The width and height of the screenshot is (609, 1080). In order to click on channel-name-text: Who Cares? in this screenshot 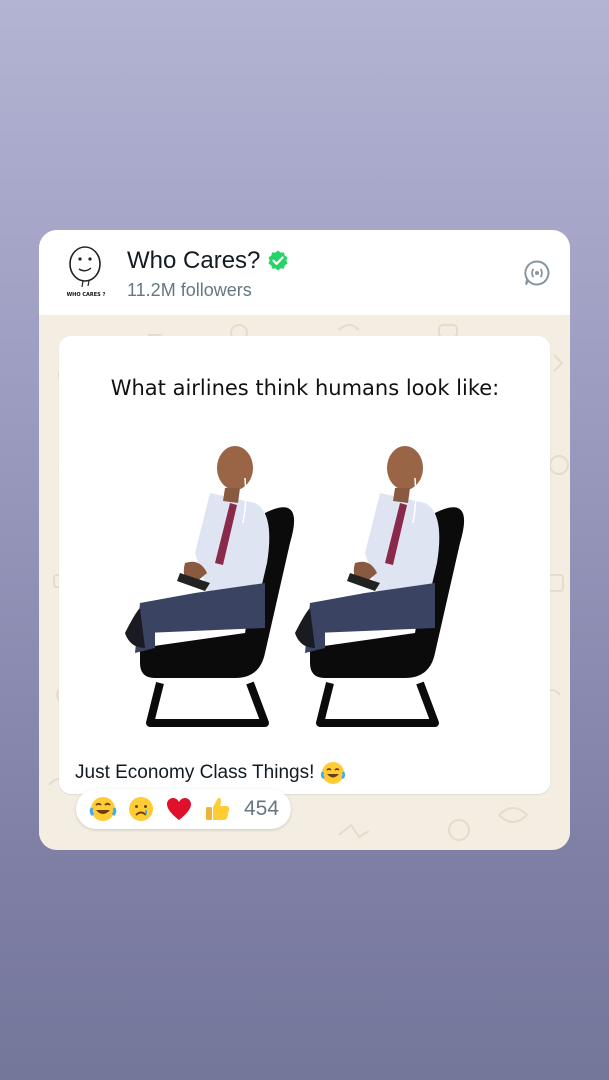, I will do `click(194, 260)`.